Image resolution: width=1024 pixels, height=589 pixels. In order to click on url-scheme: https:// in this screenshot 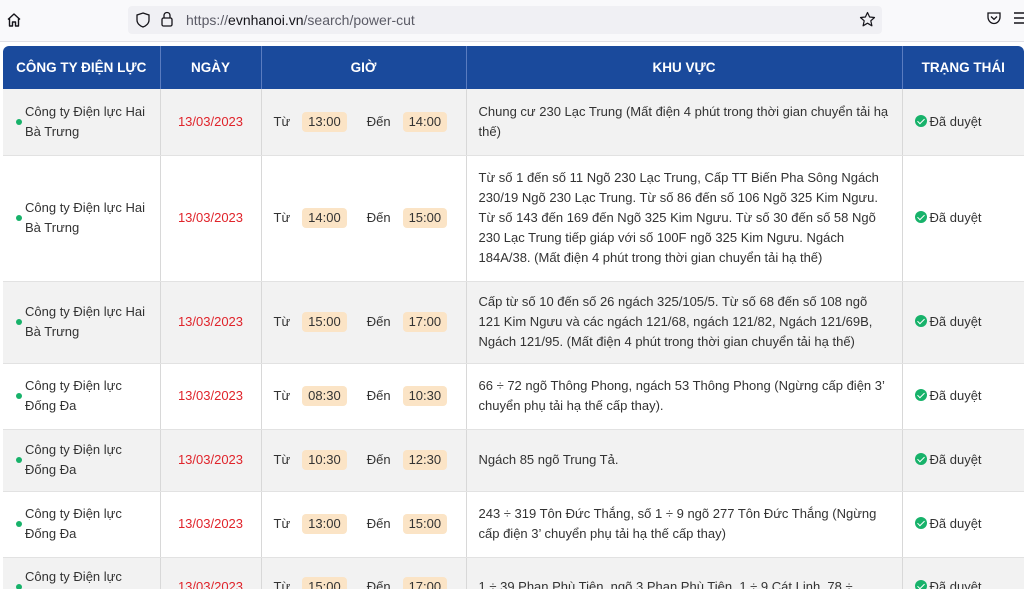, I will do `click(207, 20)`.